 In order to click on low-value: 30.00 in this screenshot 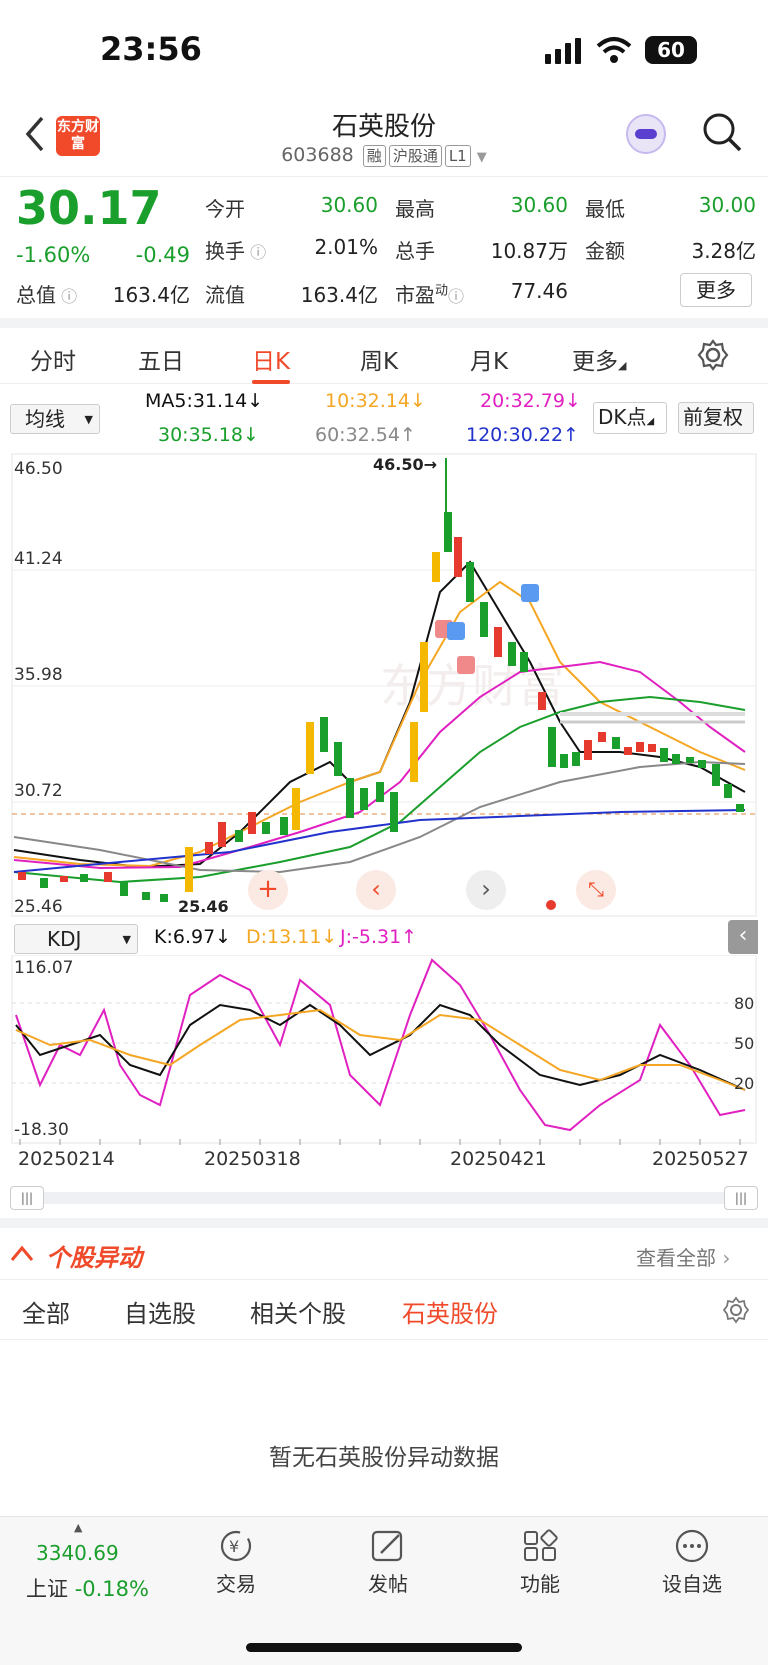, I will do `click(727, 205)`.